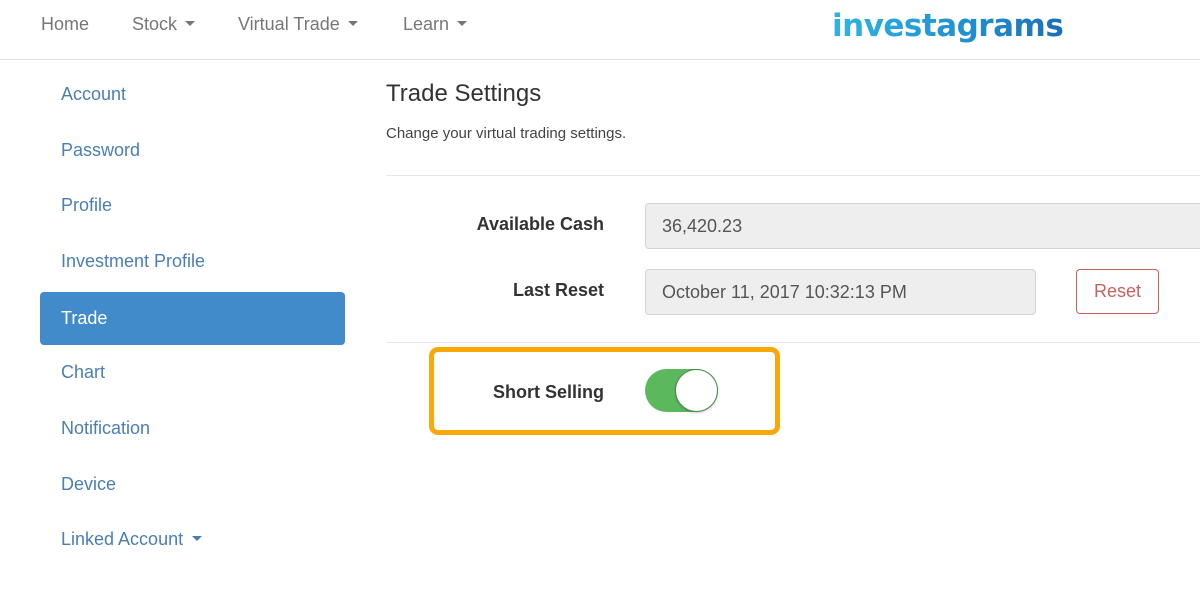 The image size is (1200, 589). Describe the element at coordinates (192, 428) in the screenshot. I see `sidebar-item-notification: Notification` at that location.